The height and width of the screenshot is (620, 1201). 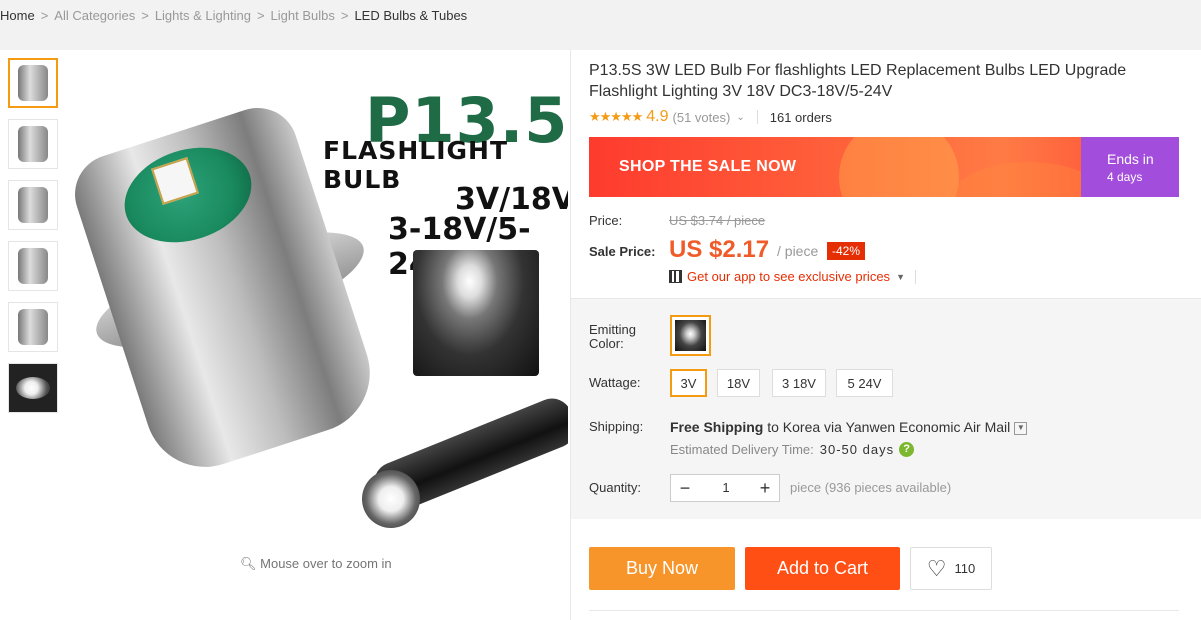 I want to click on original-price: US $3.74 / piece, so click(x=717, y=220).